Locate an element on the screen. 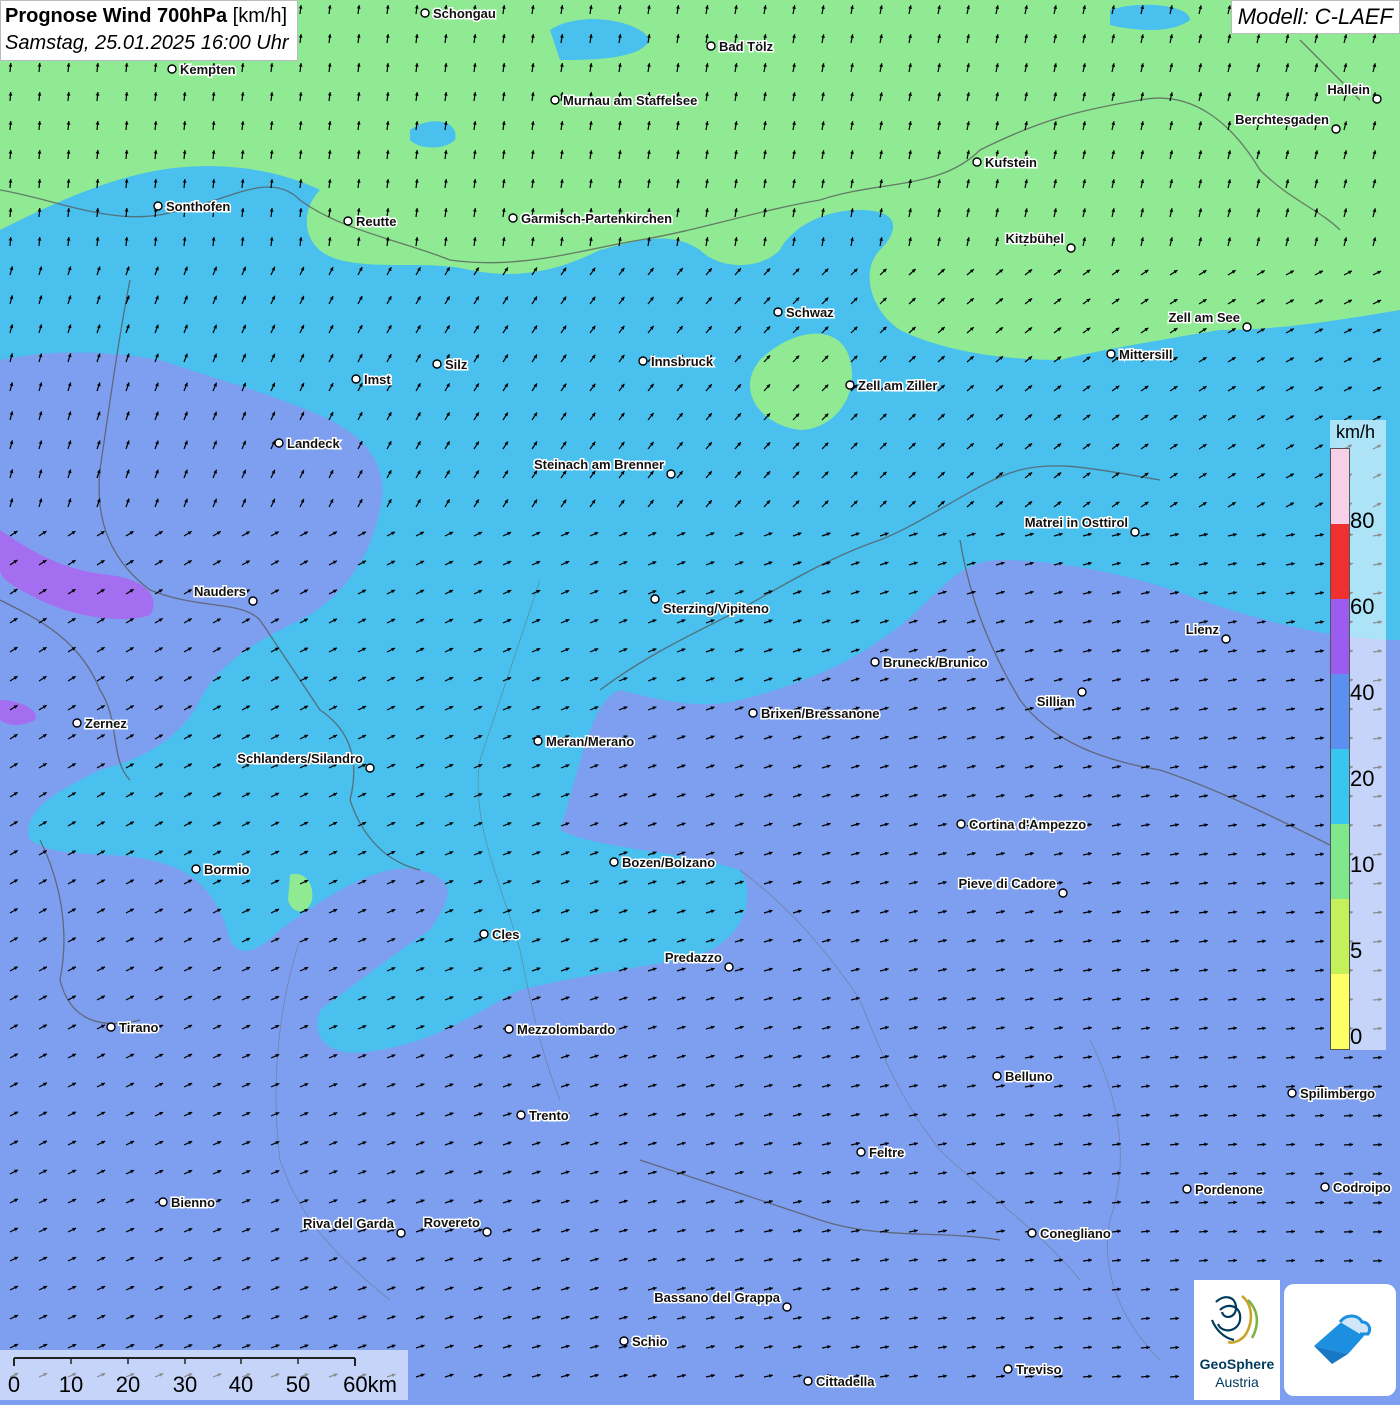 The image size is (1400, 1405). city-label: Mezzolombardo is located at coordinates (566, 1029).